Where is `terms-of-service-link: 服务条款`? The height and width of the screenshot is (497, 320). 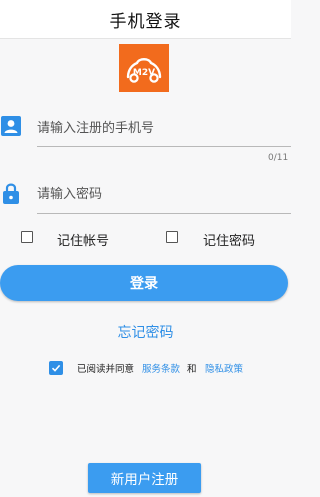 terms-of-service-link: 服务条款 is located at coordinates (161, 368).